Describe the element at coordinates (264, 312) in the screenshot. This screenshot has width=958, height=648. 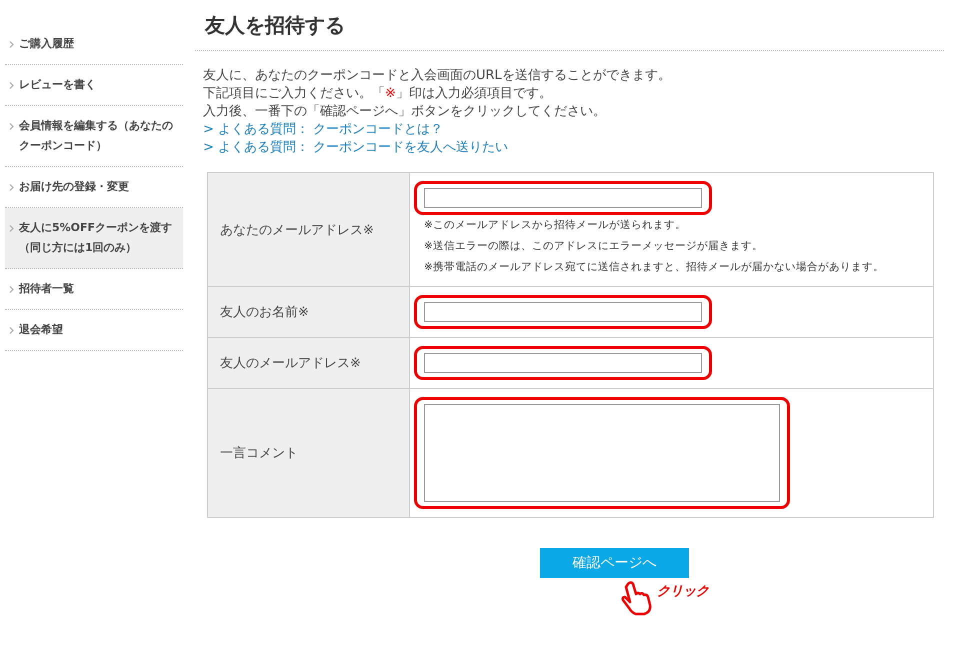
I see `field-label: 友人のお名前※` at that location.